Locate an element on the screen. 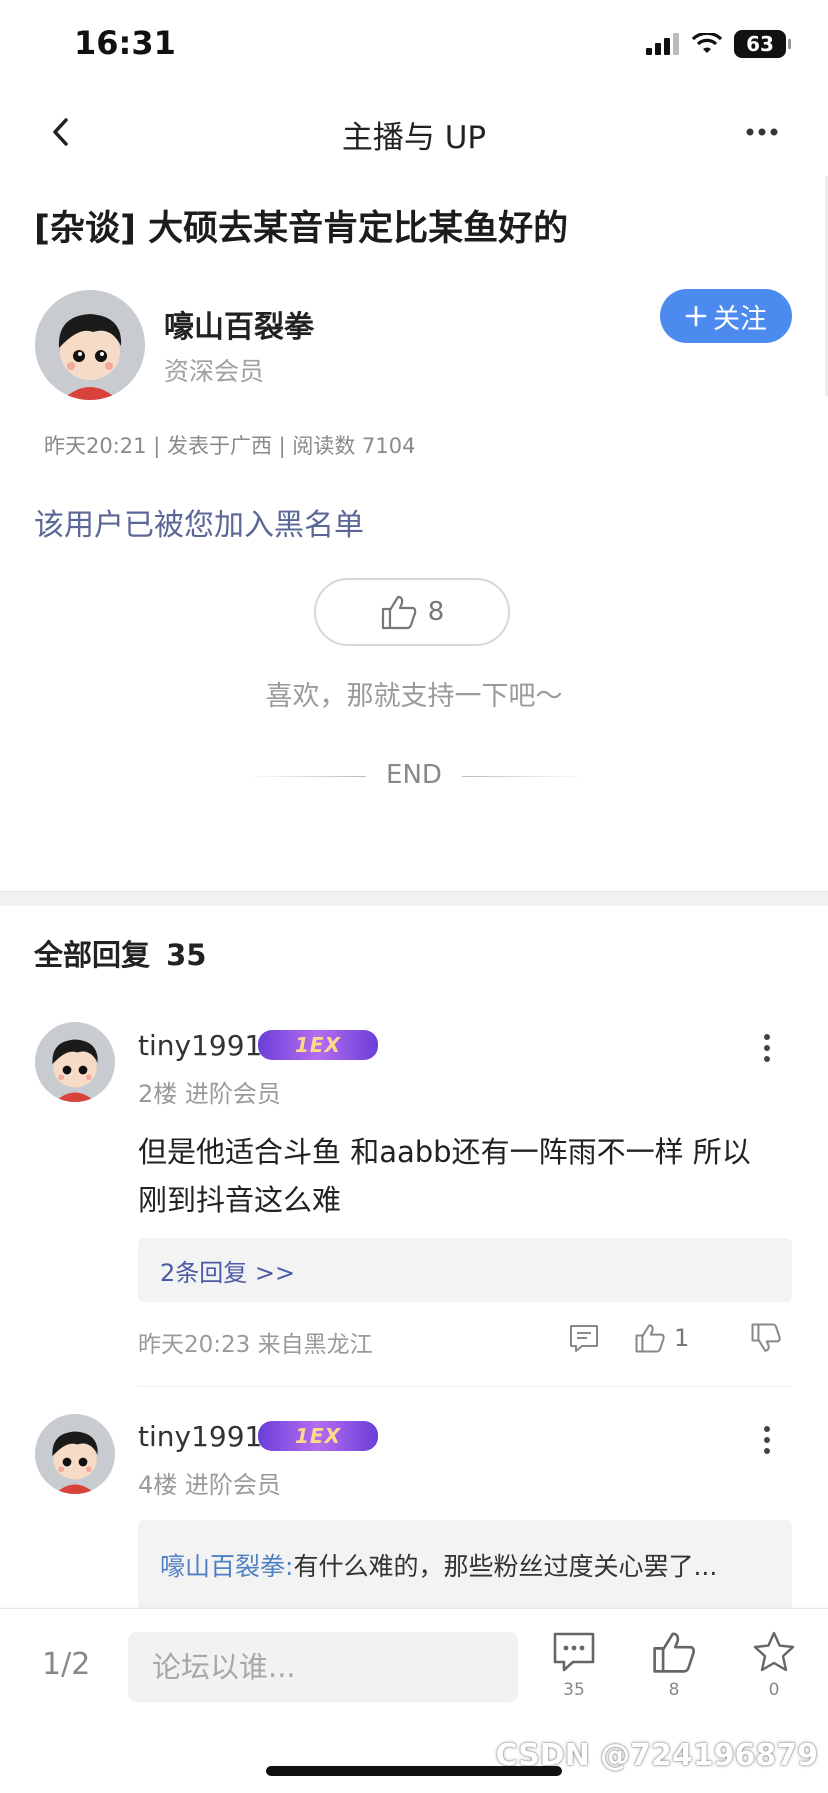 The width and height of the screenshot is (828, 1793). comment-time-location: 昨天20:23 来自黑龙江 is located at coordinates (255, 1345).